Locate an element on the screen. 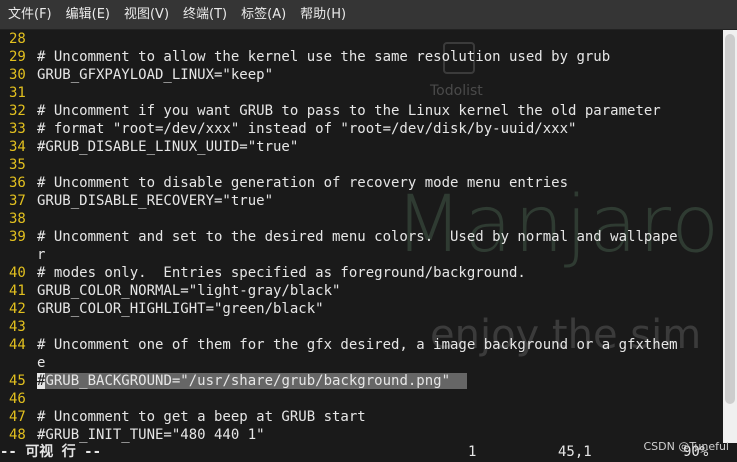 Image resolution: width=737 pixels, height=462 pixels. cursor-position: 45,1 is located at coordinates (575, 452).